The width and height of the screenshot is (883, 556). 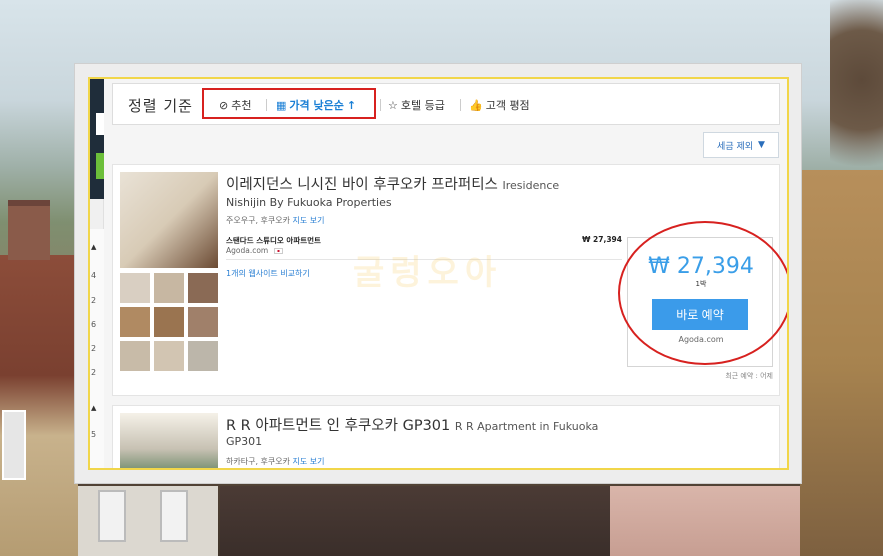 I want to click on hotel-name-en-line2: Nishijin By Fukuoka Properties, so click(x=309, y=202).